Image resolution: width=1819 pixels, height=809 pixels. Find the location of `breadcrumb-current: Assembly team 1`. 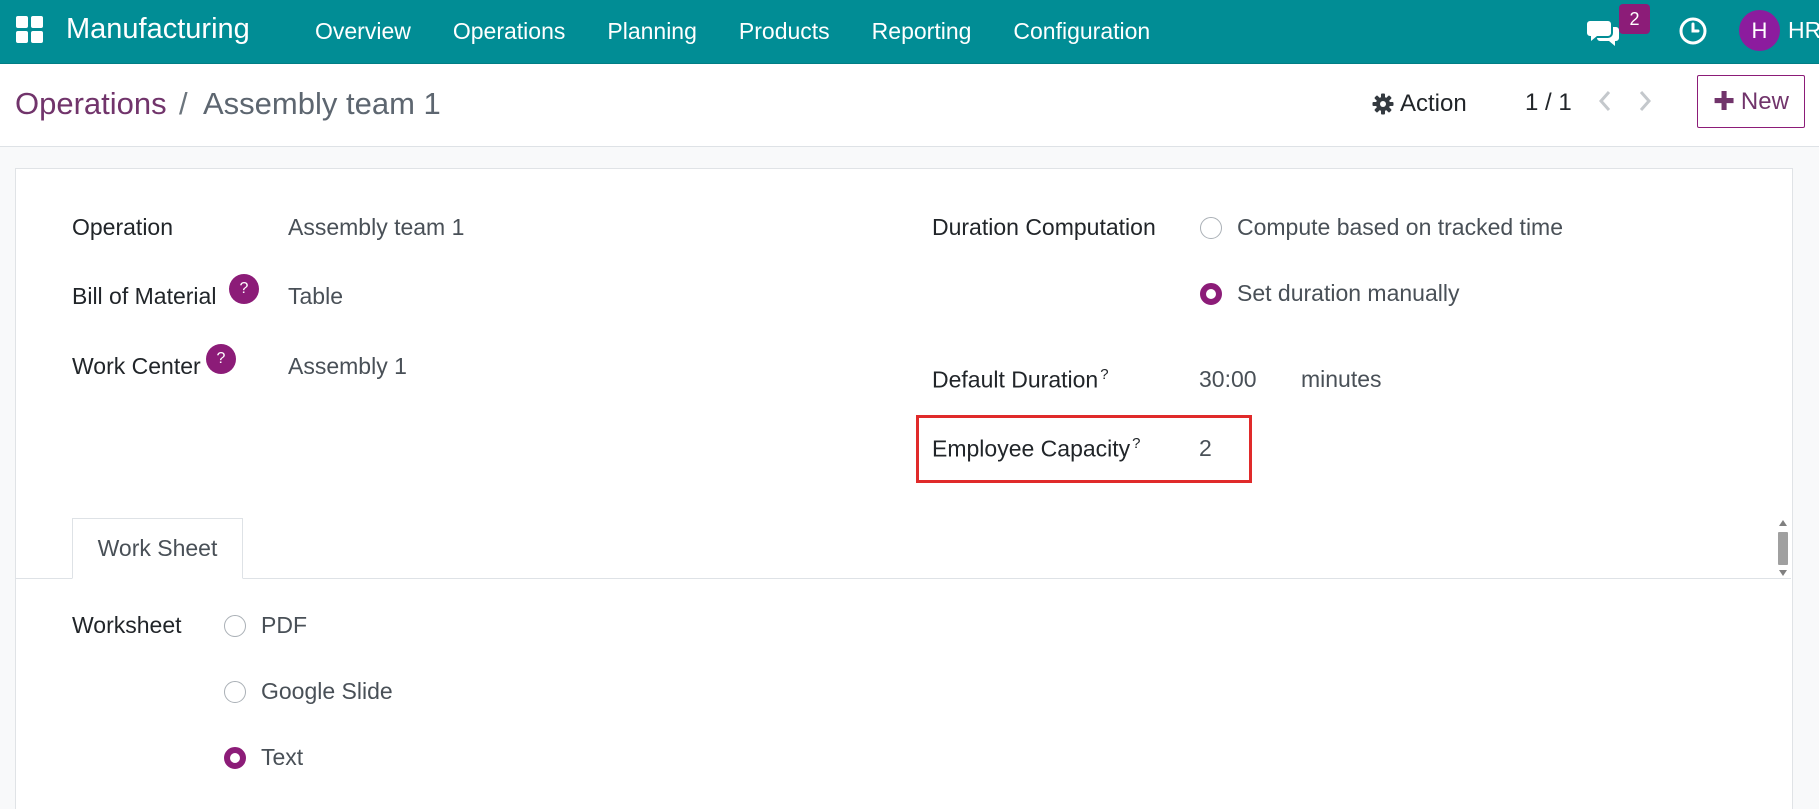

breadcrumb-current: Assembly team 1 is located at coordinates (322, 103).